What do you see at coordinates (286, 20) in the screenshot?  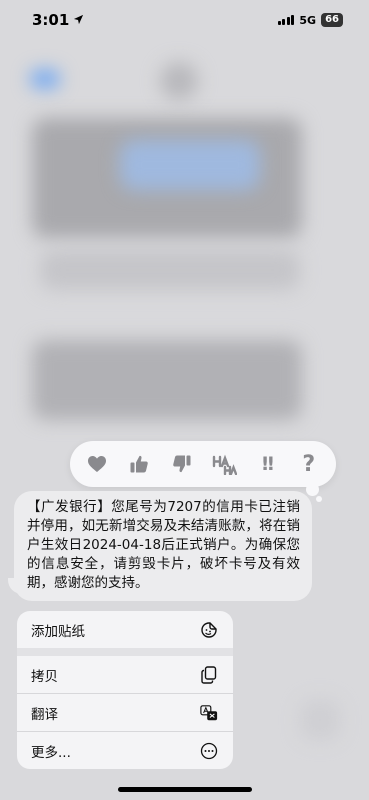 I see `cellular-signal-icon` at bounding box center [286, 20].